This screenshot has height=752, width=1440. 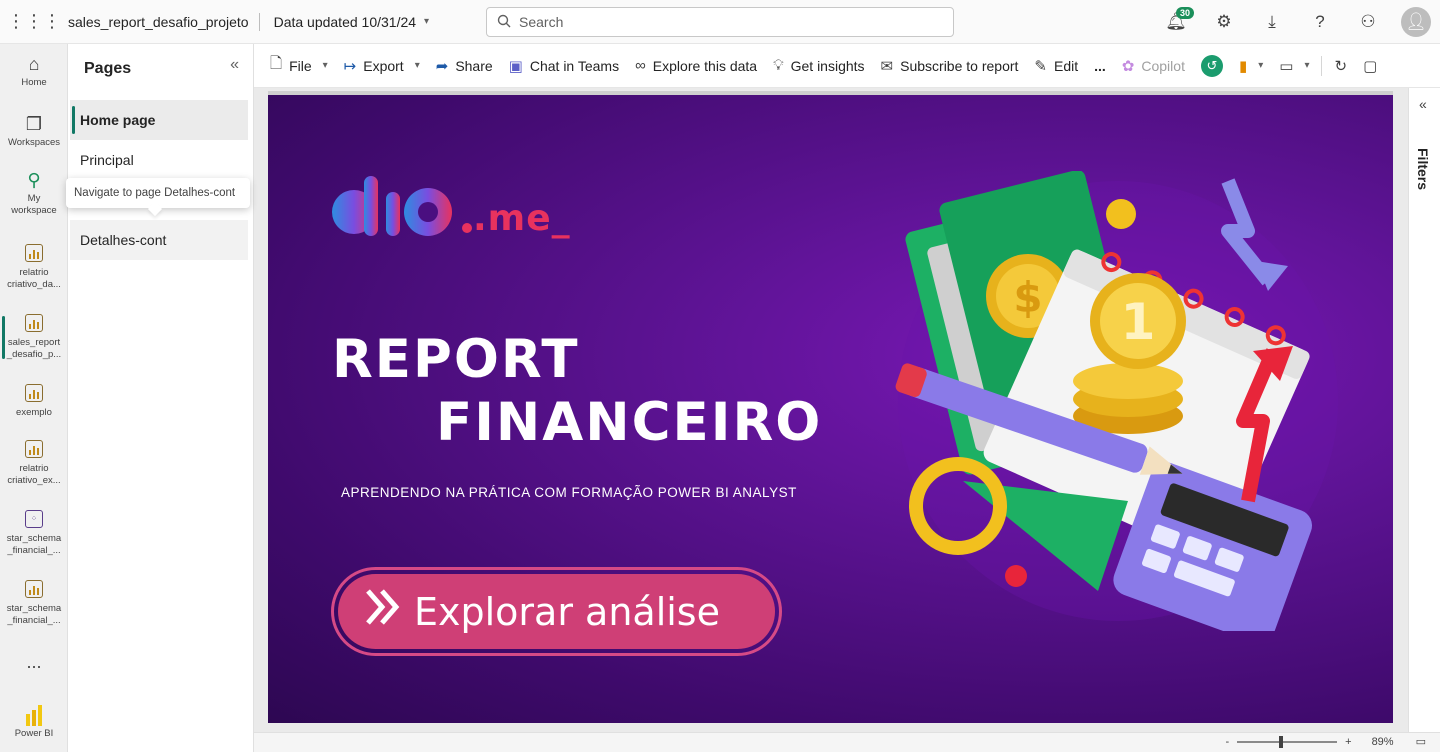 I want to click on copilot-button: ✿ Copilot, so click(x=1153, y=66).